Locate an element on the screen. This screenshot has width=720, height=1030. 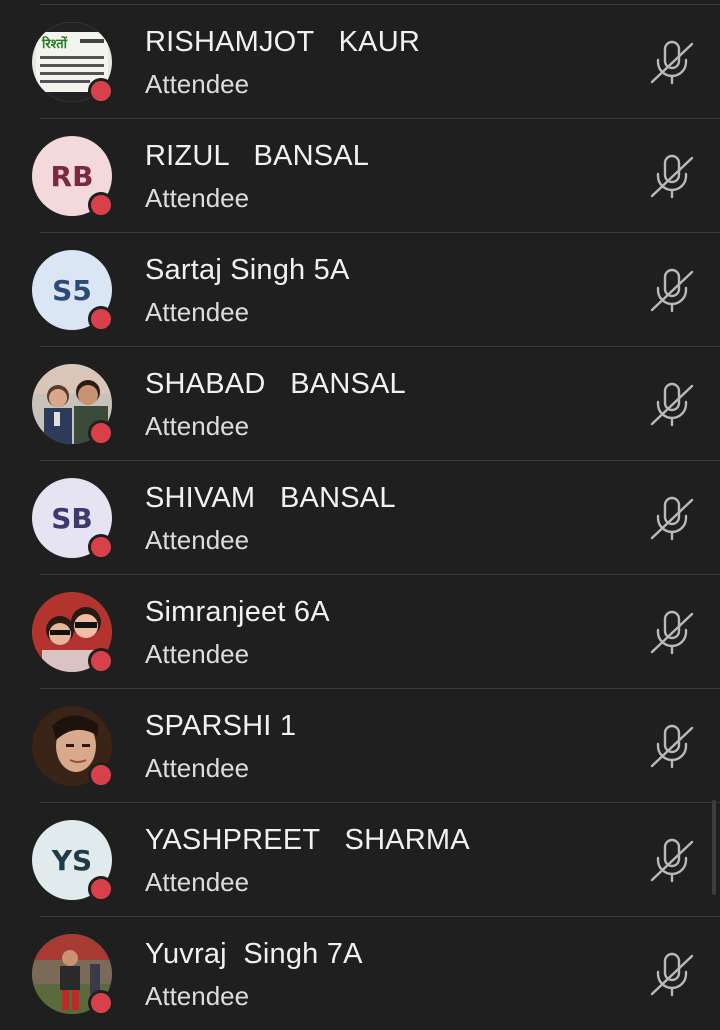
avatar: YS is located at coordinates (73, 861).